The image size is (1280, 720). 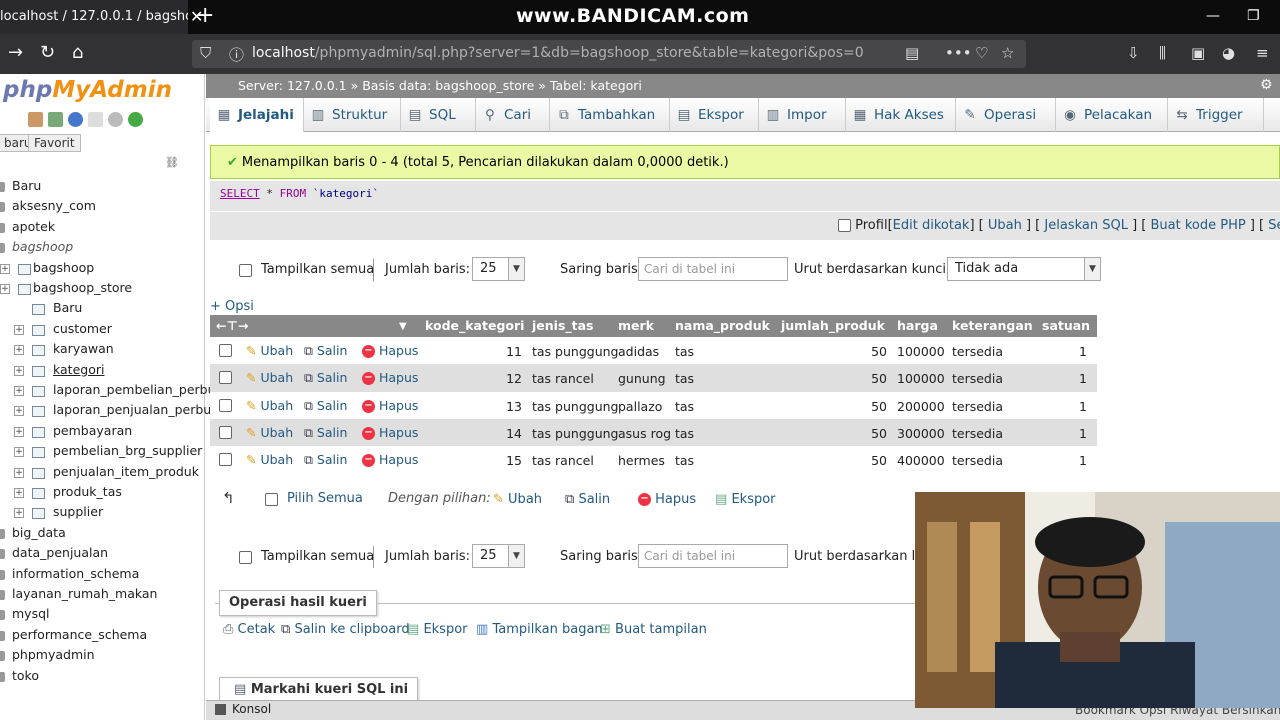 What do you see at coordinates (642, 378) in the screenshot?
I see `cell-merk: gunung` at bounding box center [642, 378].